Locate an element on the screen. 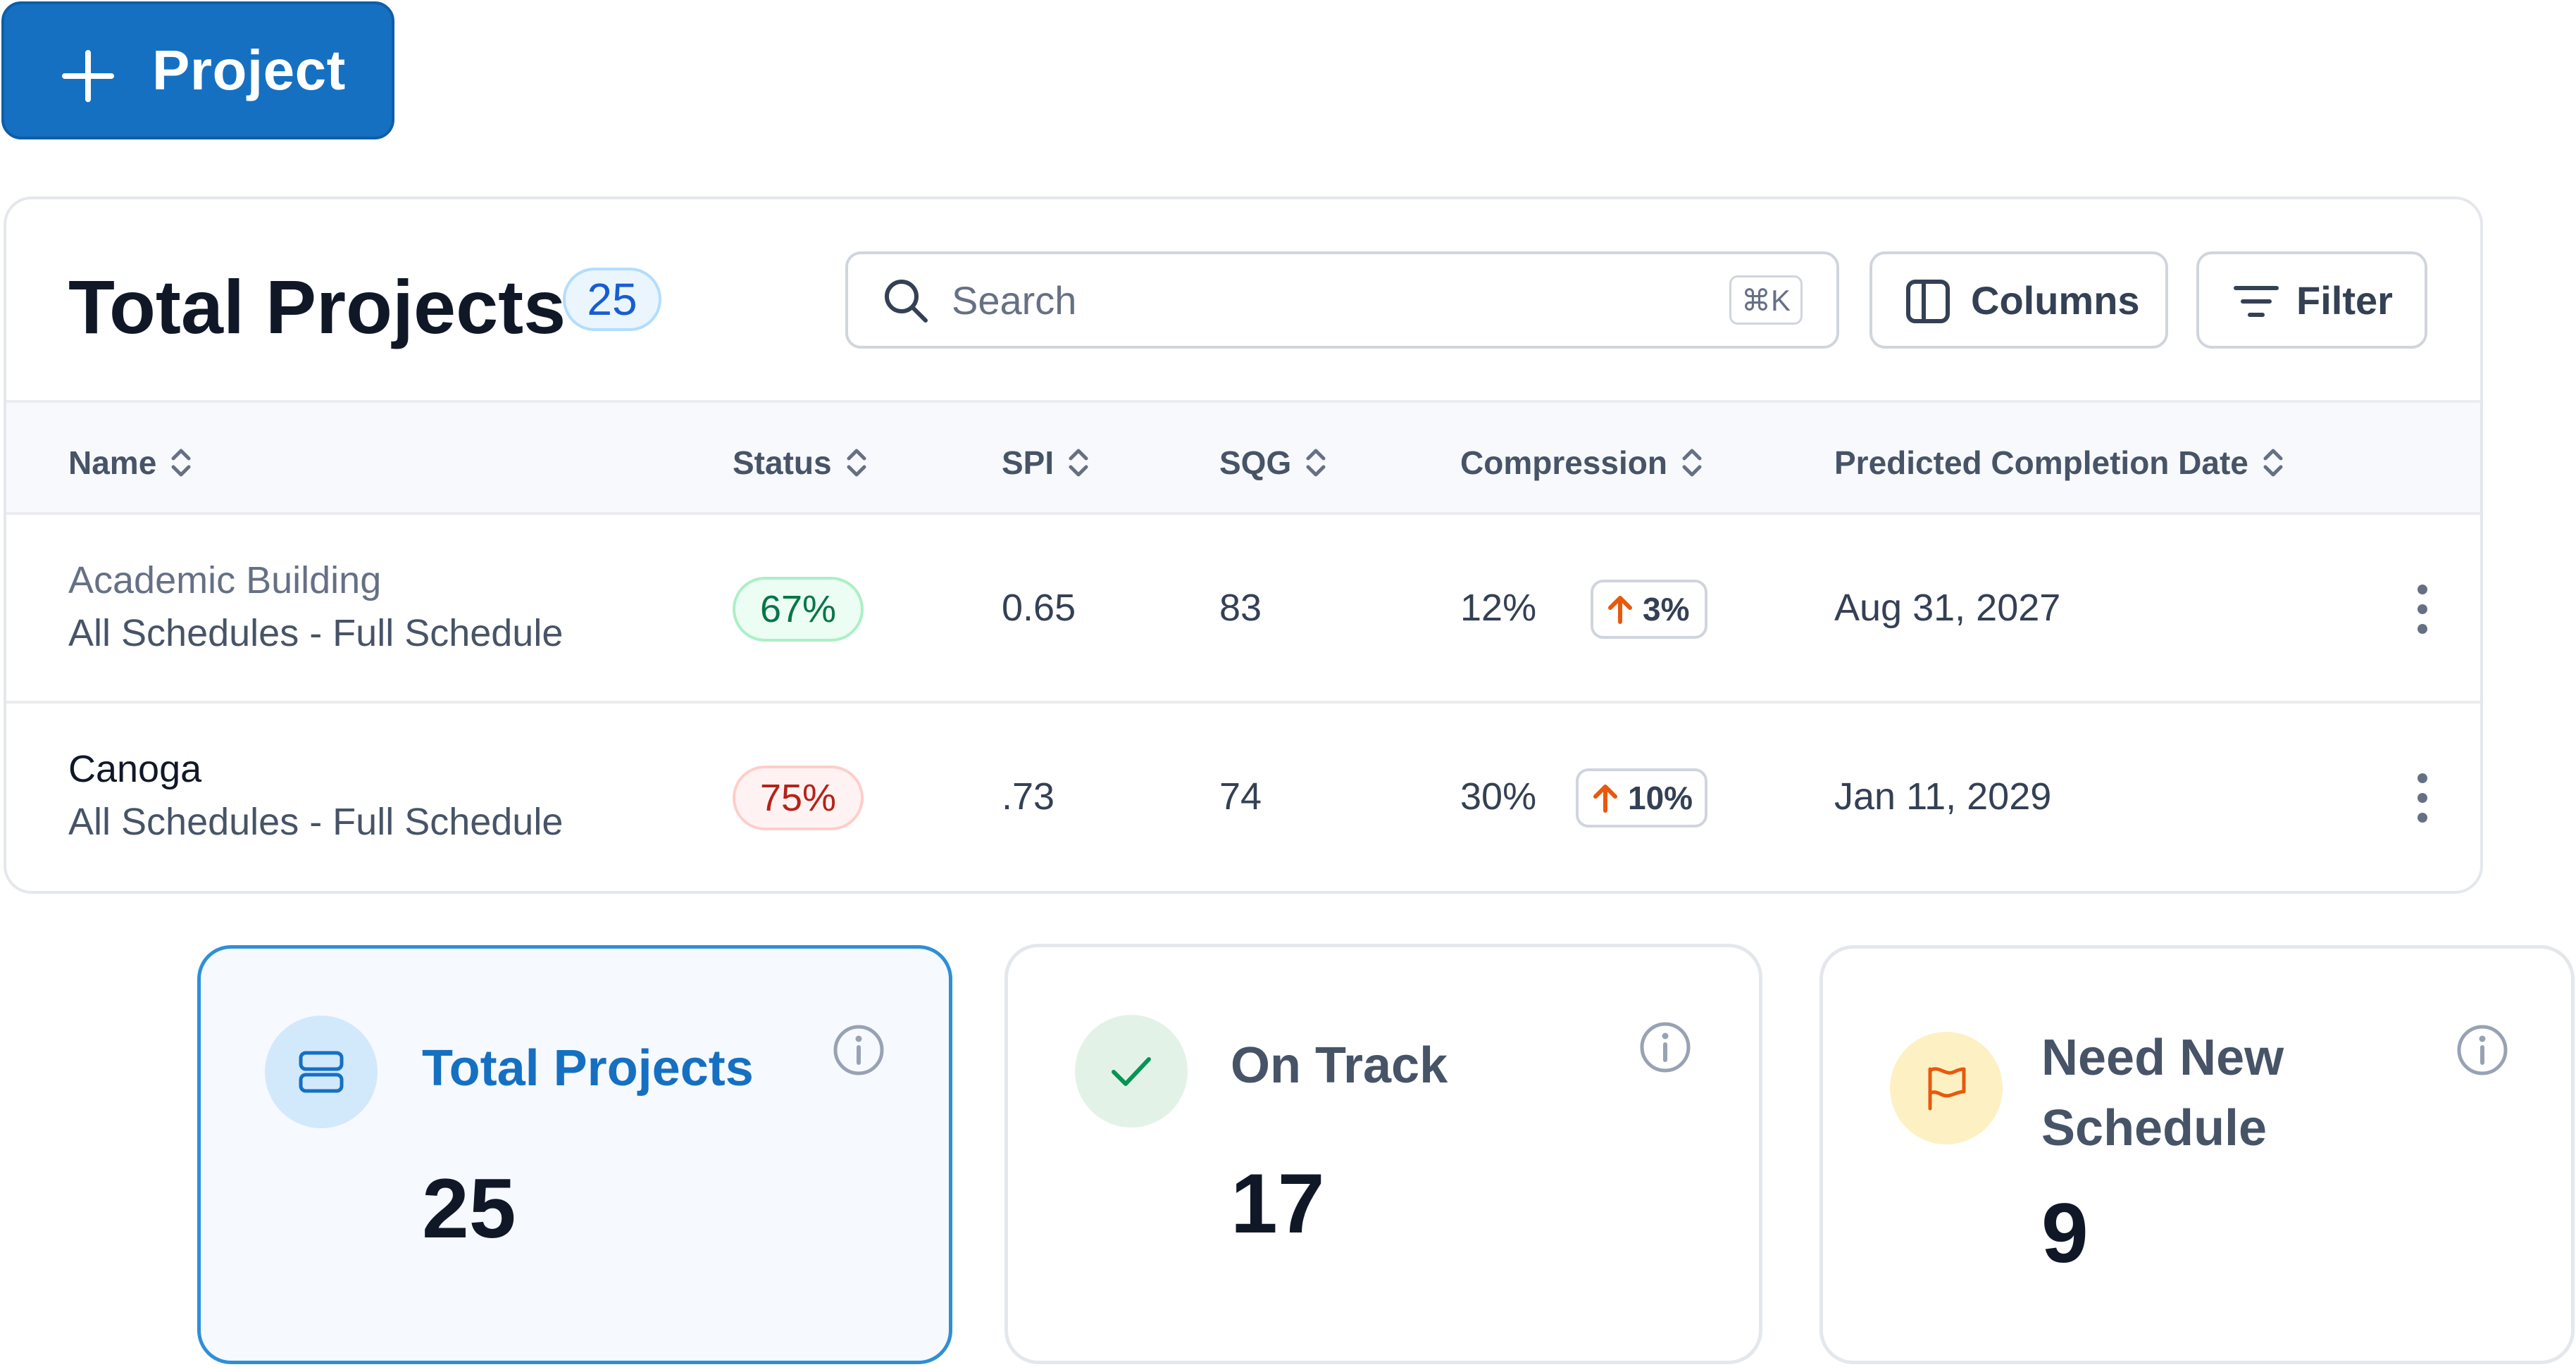  stat-card-need-new-schedule: Need New Schedule 9 is located at coordinates (2197, 1154).